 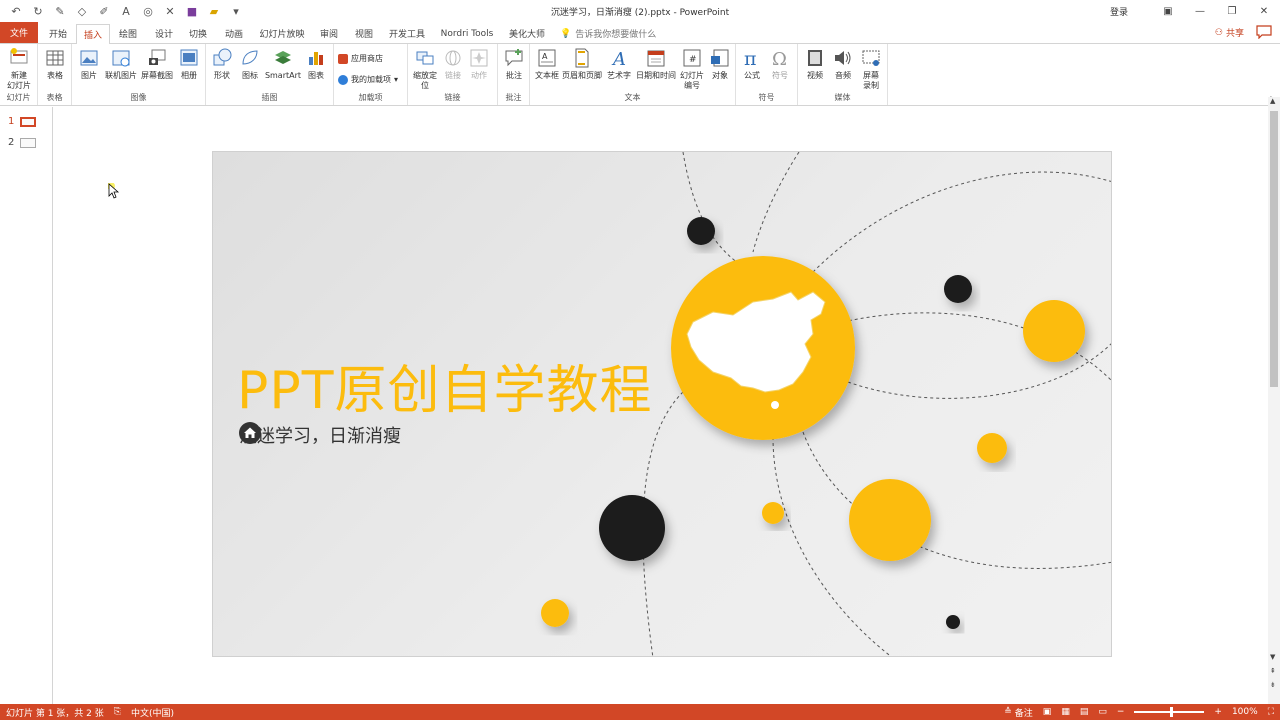 I want to click on slideshow-view-icon: ▭, so click(x=1102, y=712).